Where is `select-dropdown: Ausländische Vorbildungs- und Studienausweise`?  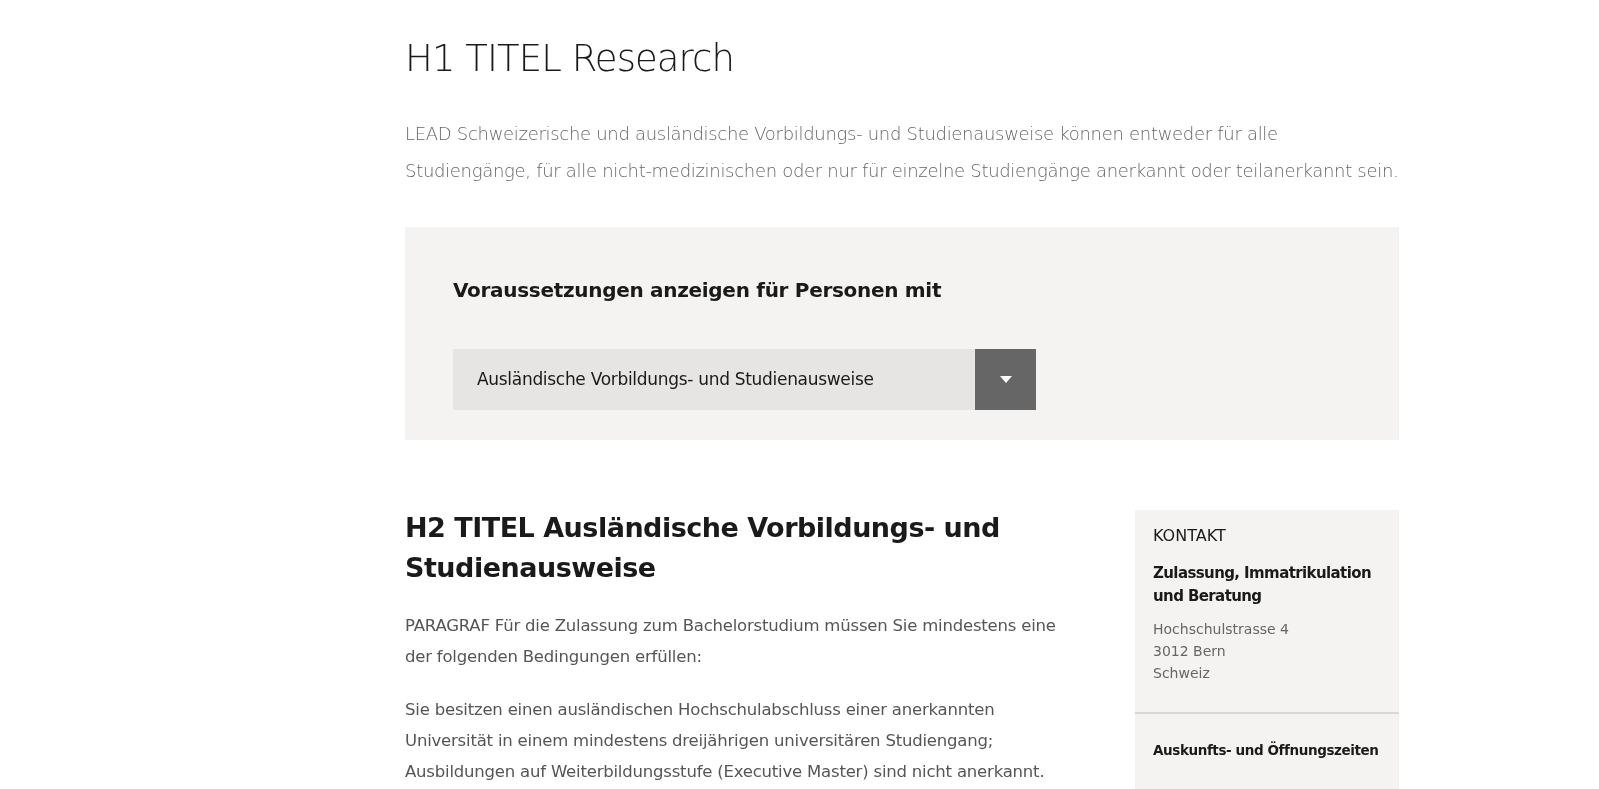 select-dropdown: Ausländische Vorbildungs- und Studienausweise is located at coordinates (744, 380).